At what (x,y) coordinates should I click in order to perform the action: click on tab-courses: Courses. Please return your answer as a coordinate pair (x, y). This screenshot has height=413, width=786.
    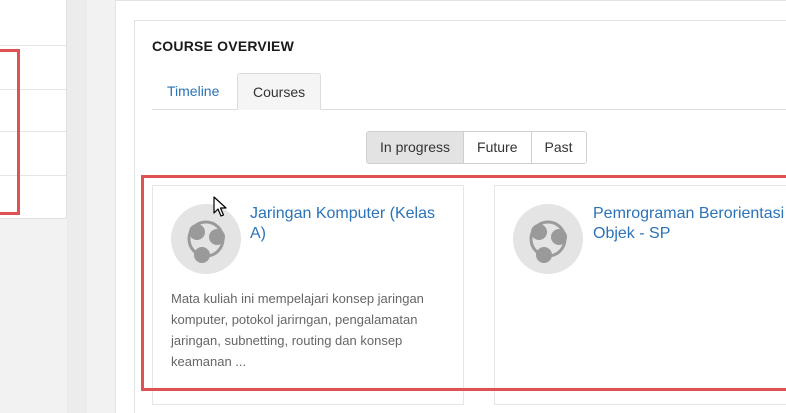
    Looking at the image, I should click on (279, 91).